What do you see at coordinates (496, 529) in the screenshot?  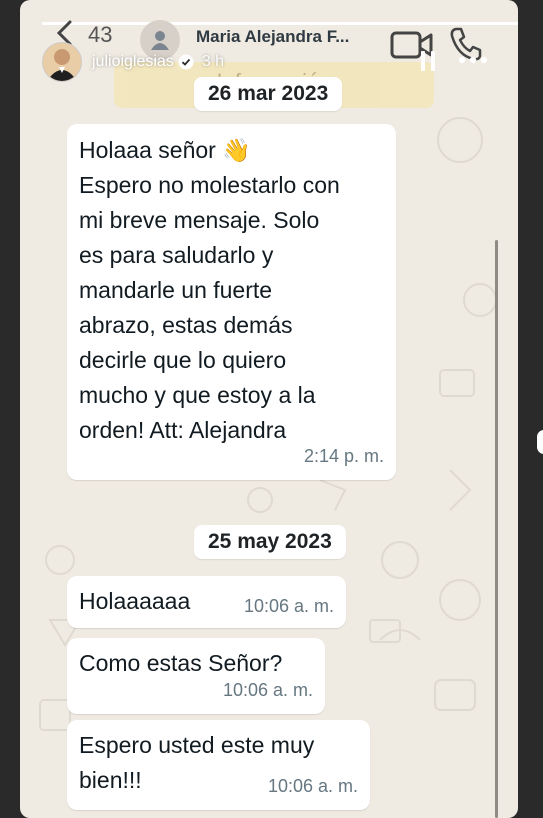 I see `scrollbar` at bounding box center [496, 529].